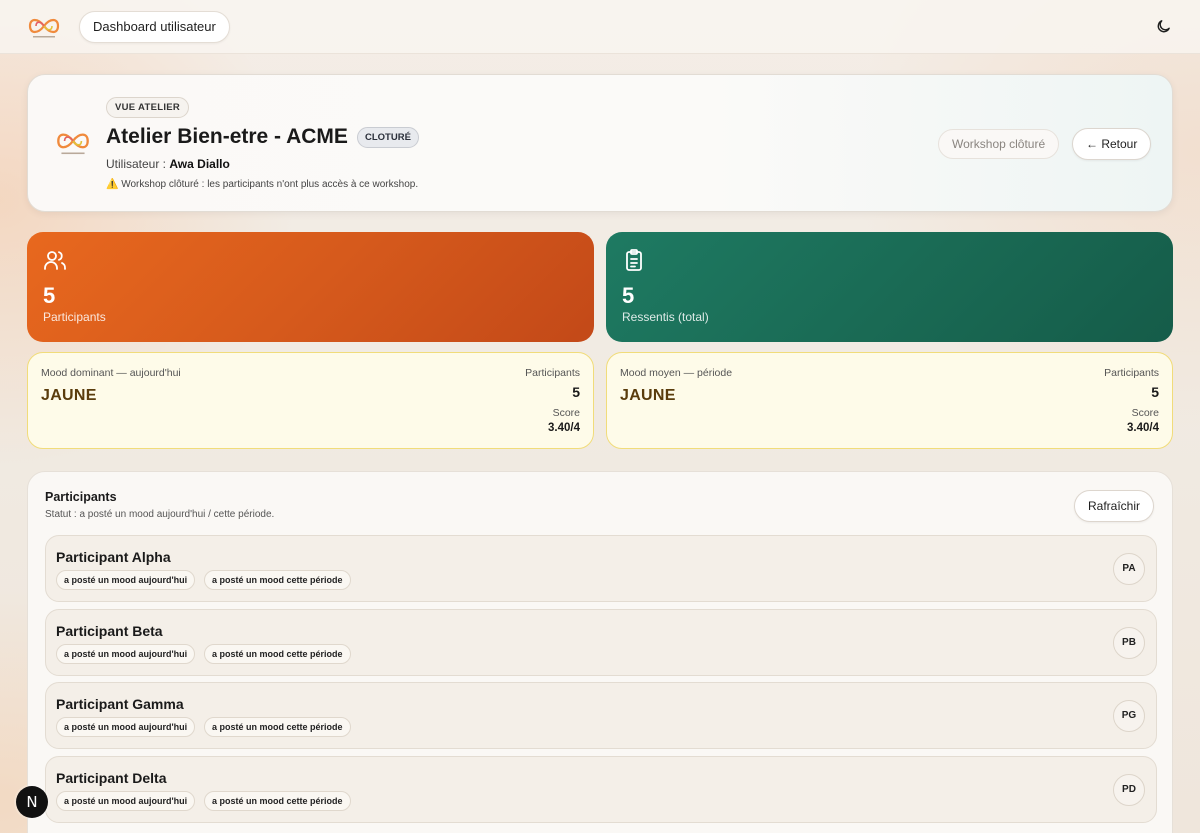 This screenshot has width=1200, height=833. Describe the element at coordinates (1143, 428) in the screenshot. I see `mood-period-score-value: 3.40/4` at that location.